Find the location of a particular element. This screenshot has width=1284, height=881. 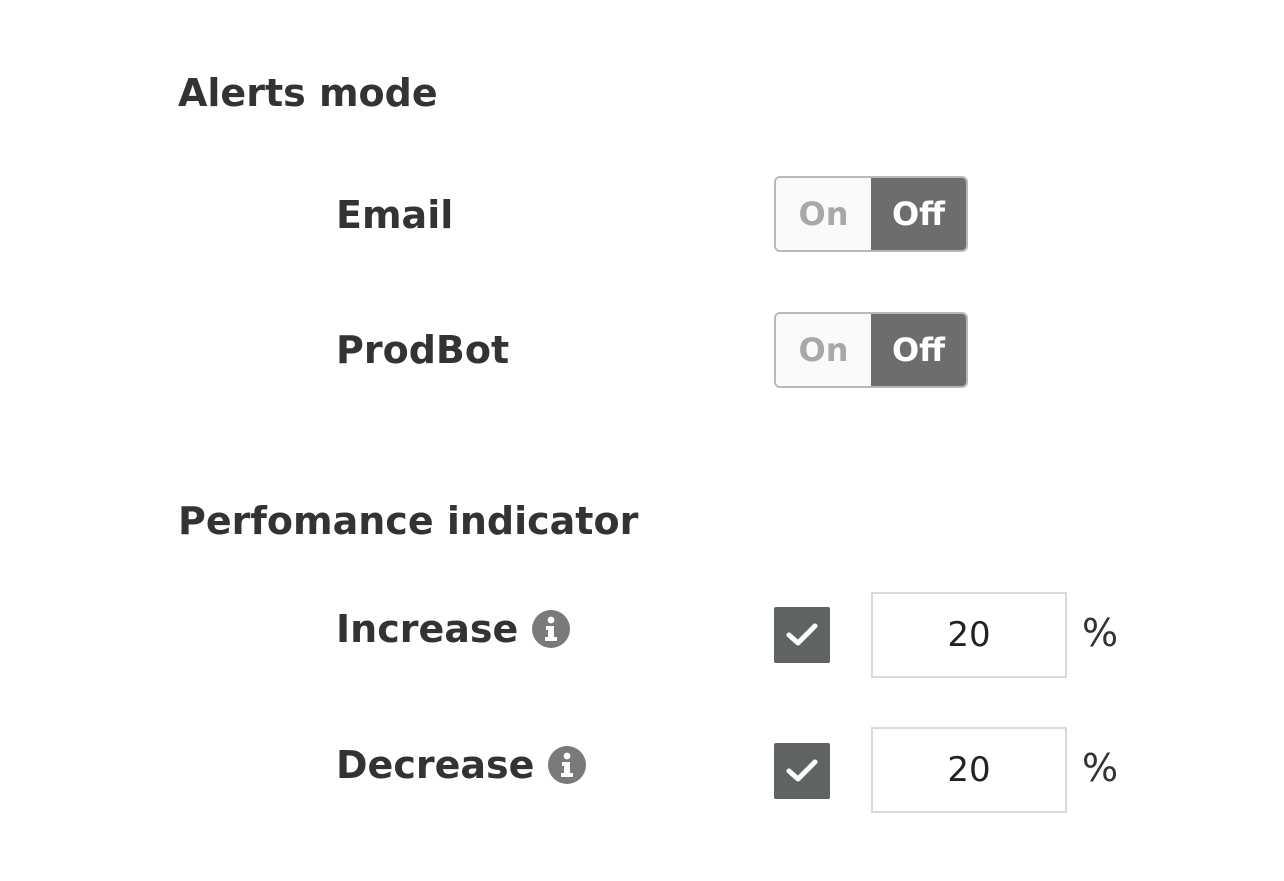

increase-info-icon is located at coordinates (551, 629).